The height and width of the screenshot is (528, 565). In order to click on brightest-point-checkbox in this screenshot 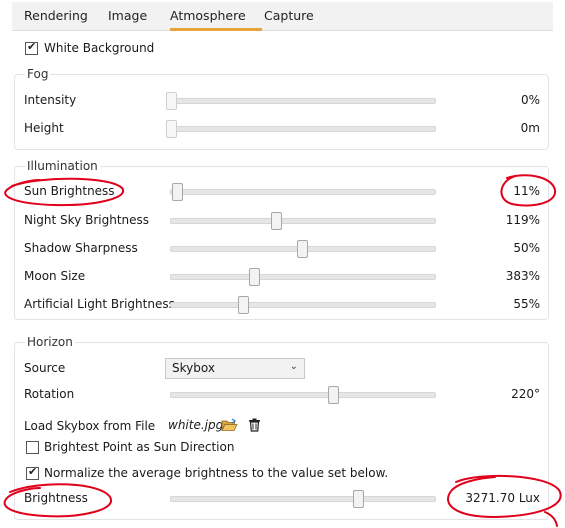, I will do `click(32, 447)`.